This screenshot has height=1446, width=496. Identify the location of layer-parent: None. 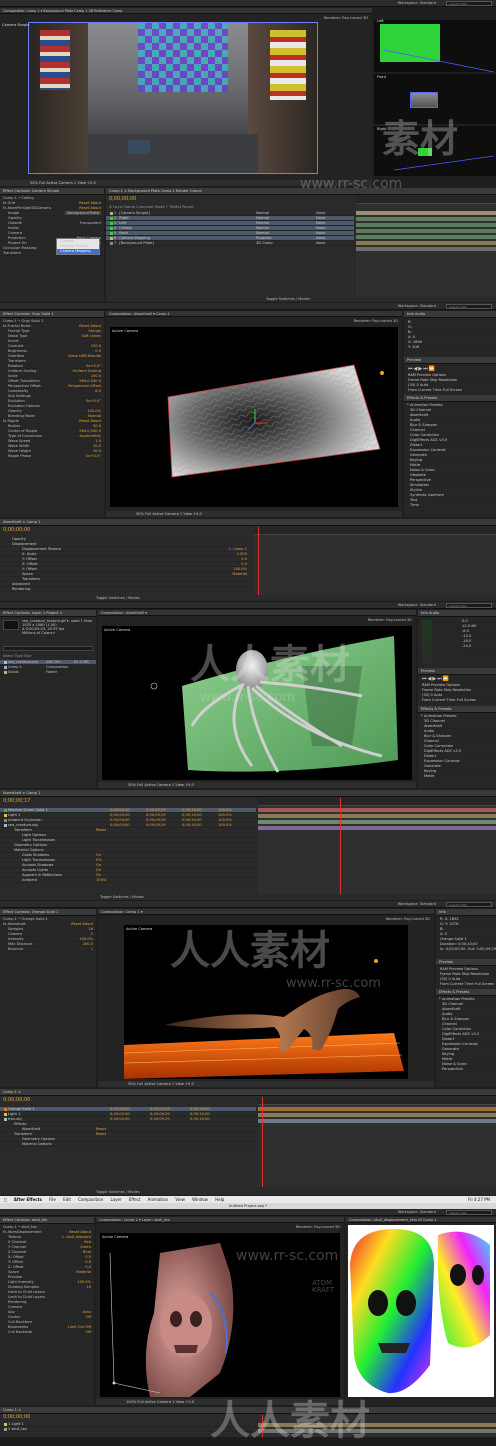
(320, 243).